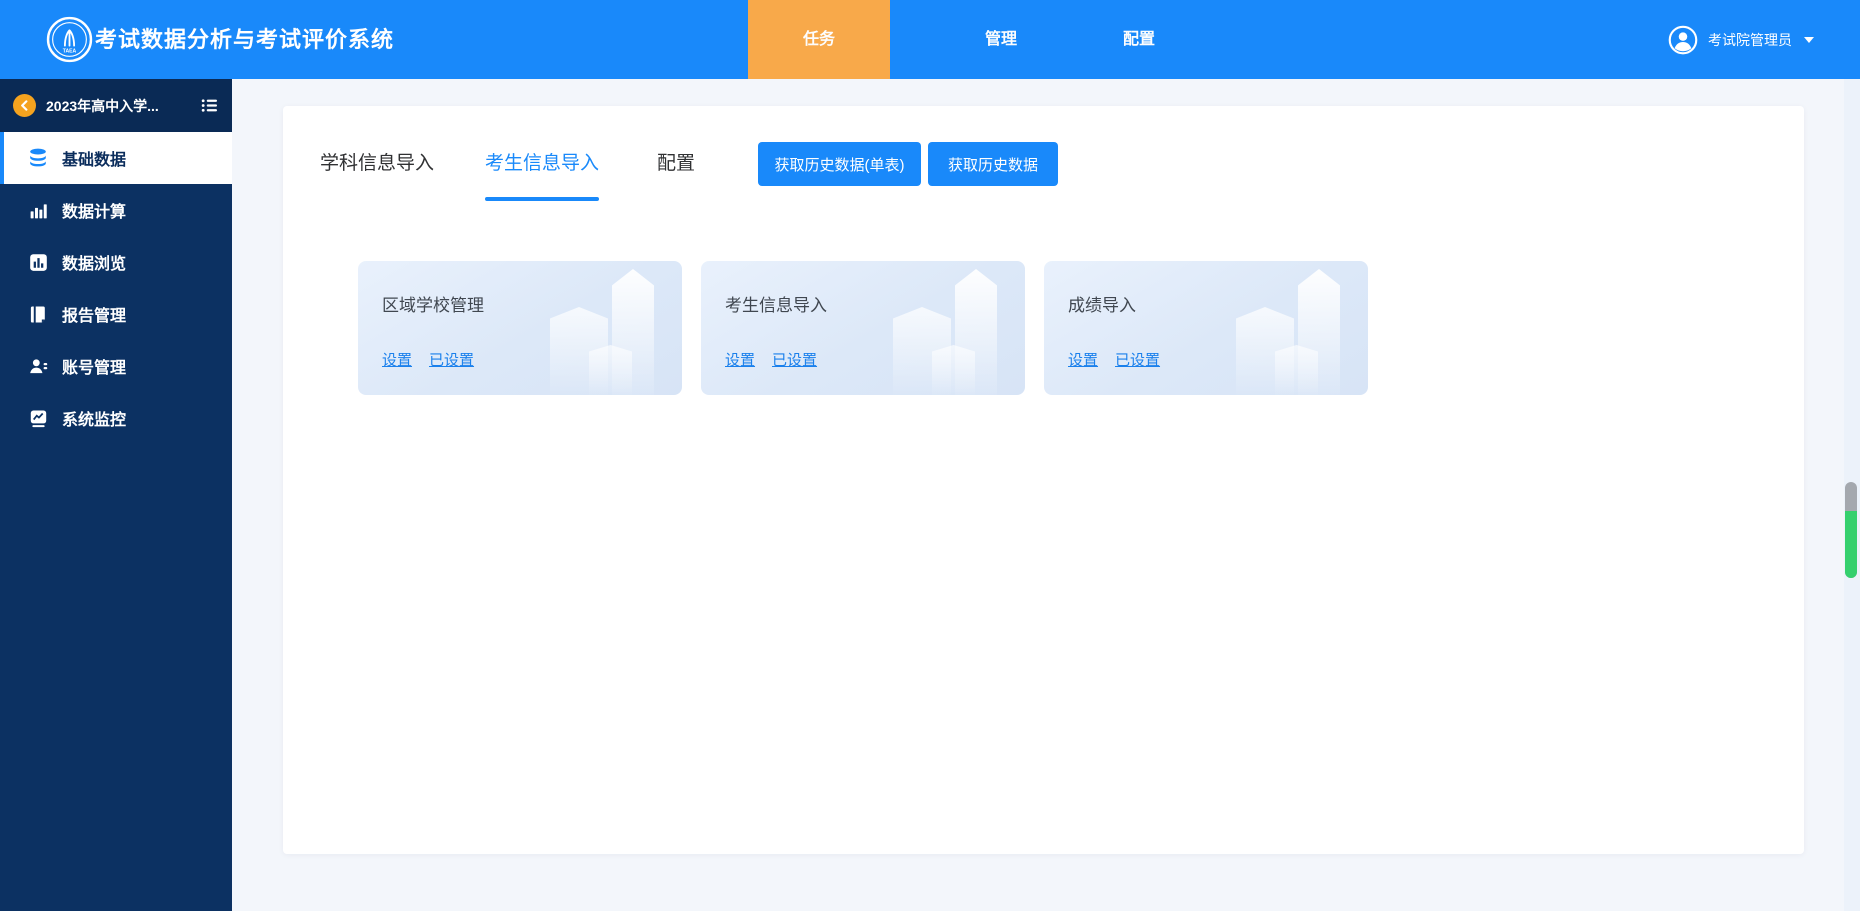 This screenshot has width=1860, height=911. What do you see at coordinates (209, 105) in the screenshot?
I see `list-icon` at bounding box center [209, 105].